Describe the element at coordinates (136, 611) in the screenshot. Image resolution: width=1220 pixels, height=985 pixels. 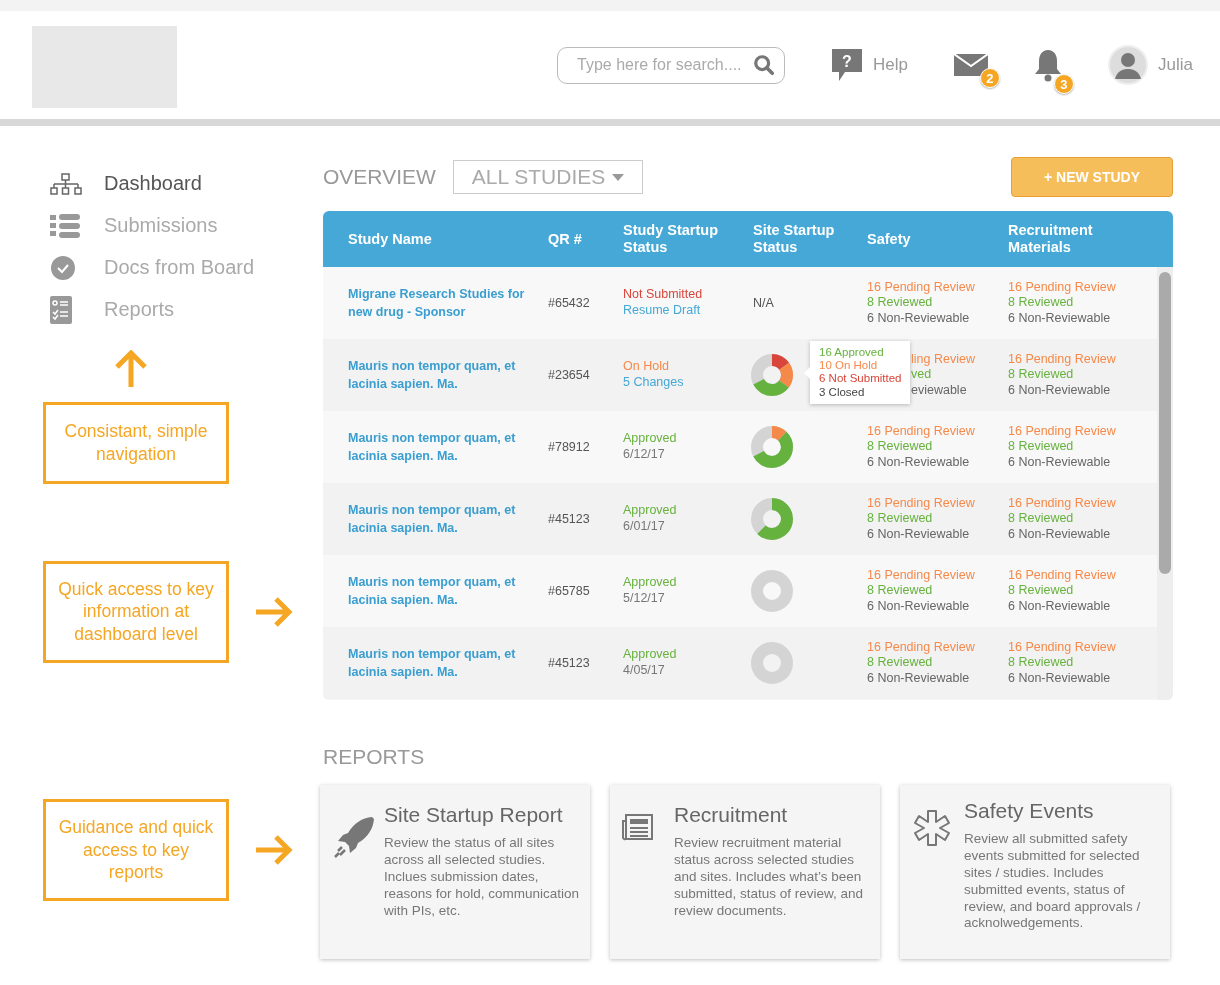
I see `annotation-note: Quick access to key information at dashboard level` at that location.